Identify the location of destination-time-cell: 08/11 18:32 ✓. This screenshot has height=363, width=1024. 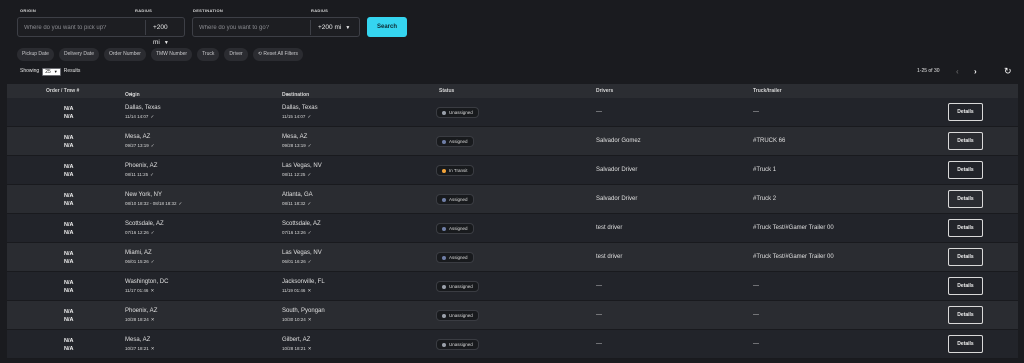
(296, 204).